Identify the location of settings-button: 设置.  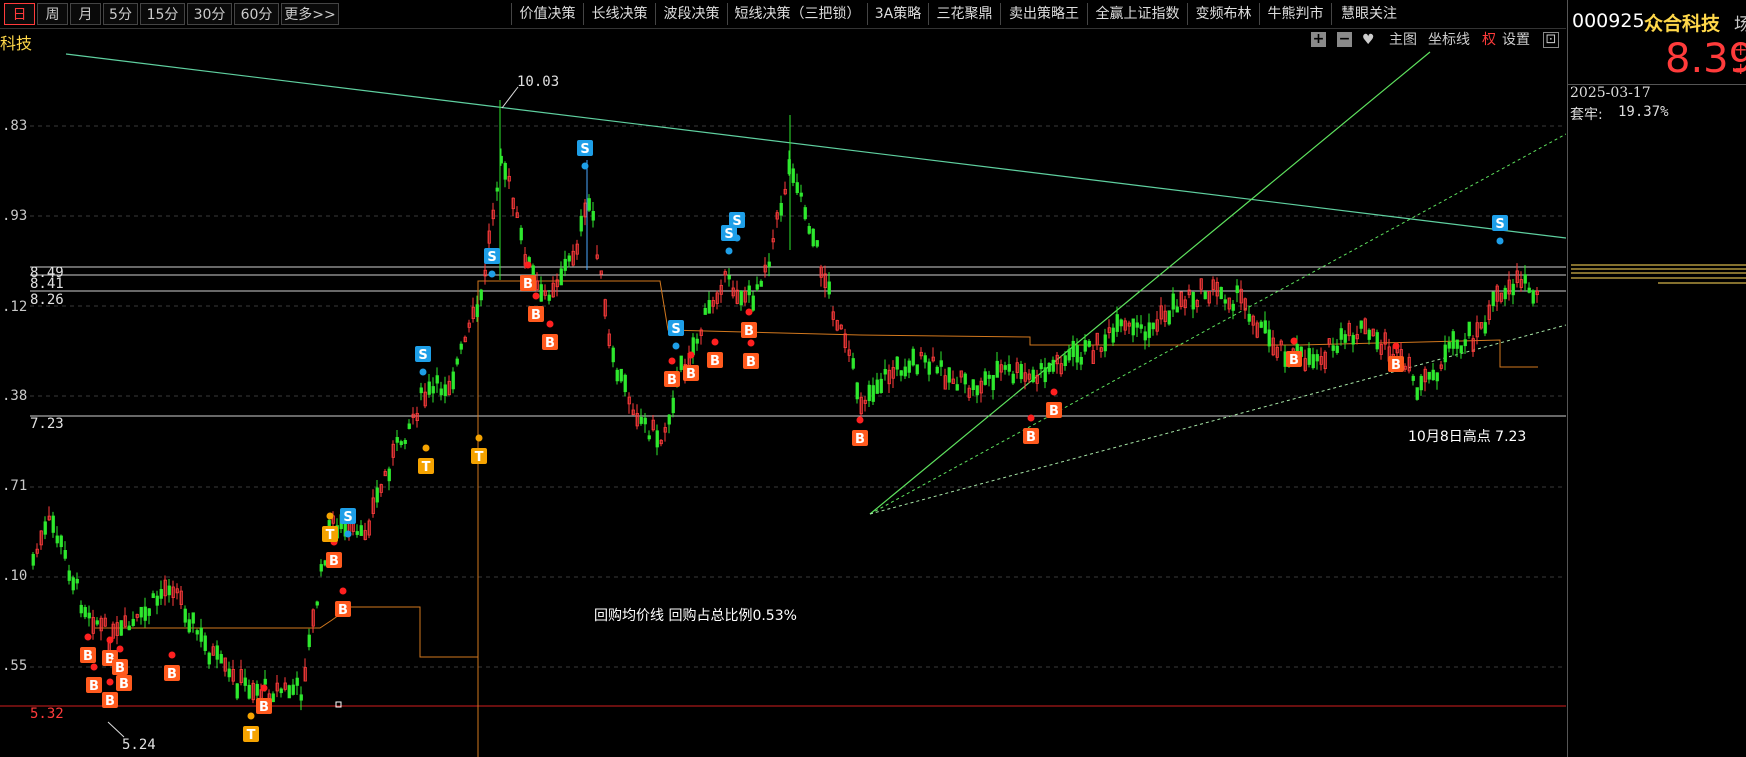
(1516, 40).